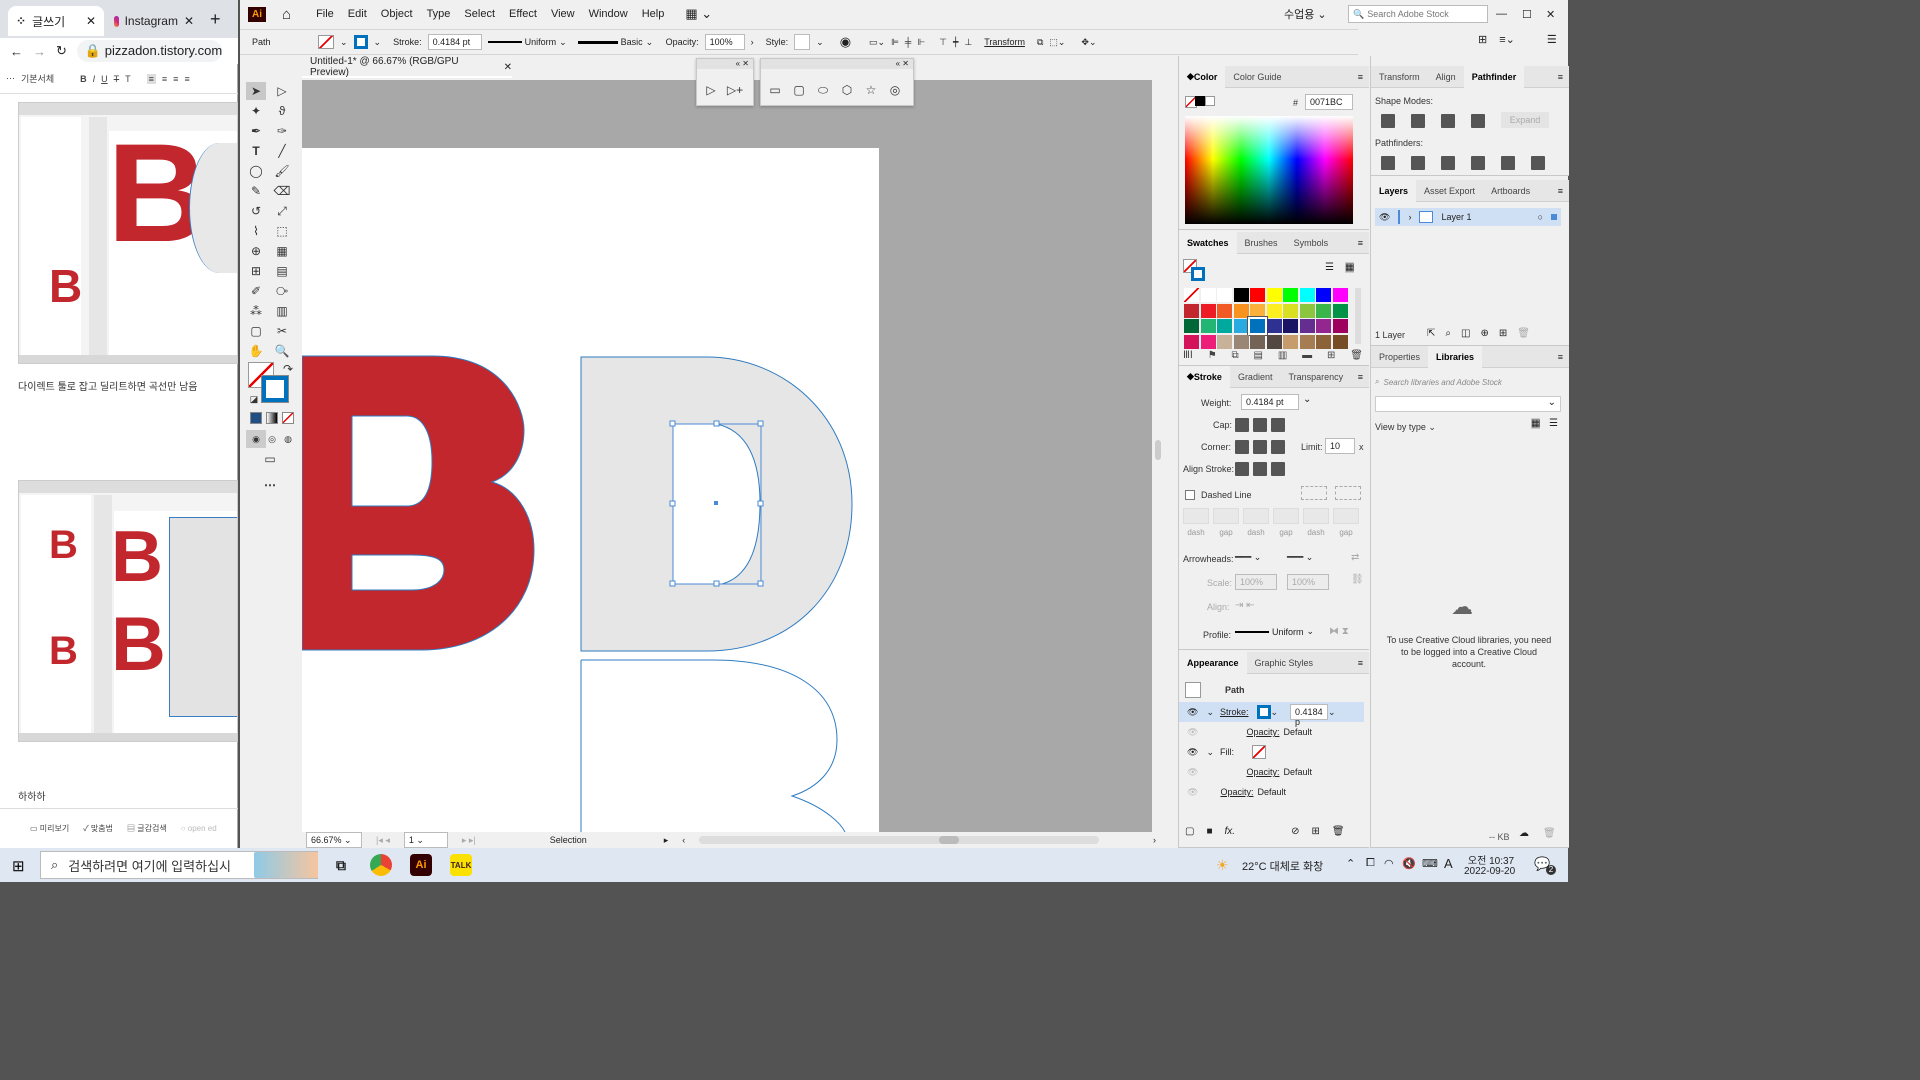 The height and width of the screenshot is (1080, 1920). I want to click on search-highlight-image, so click(286, 865).